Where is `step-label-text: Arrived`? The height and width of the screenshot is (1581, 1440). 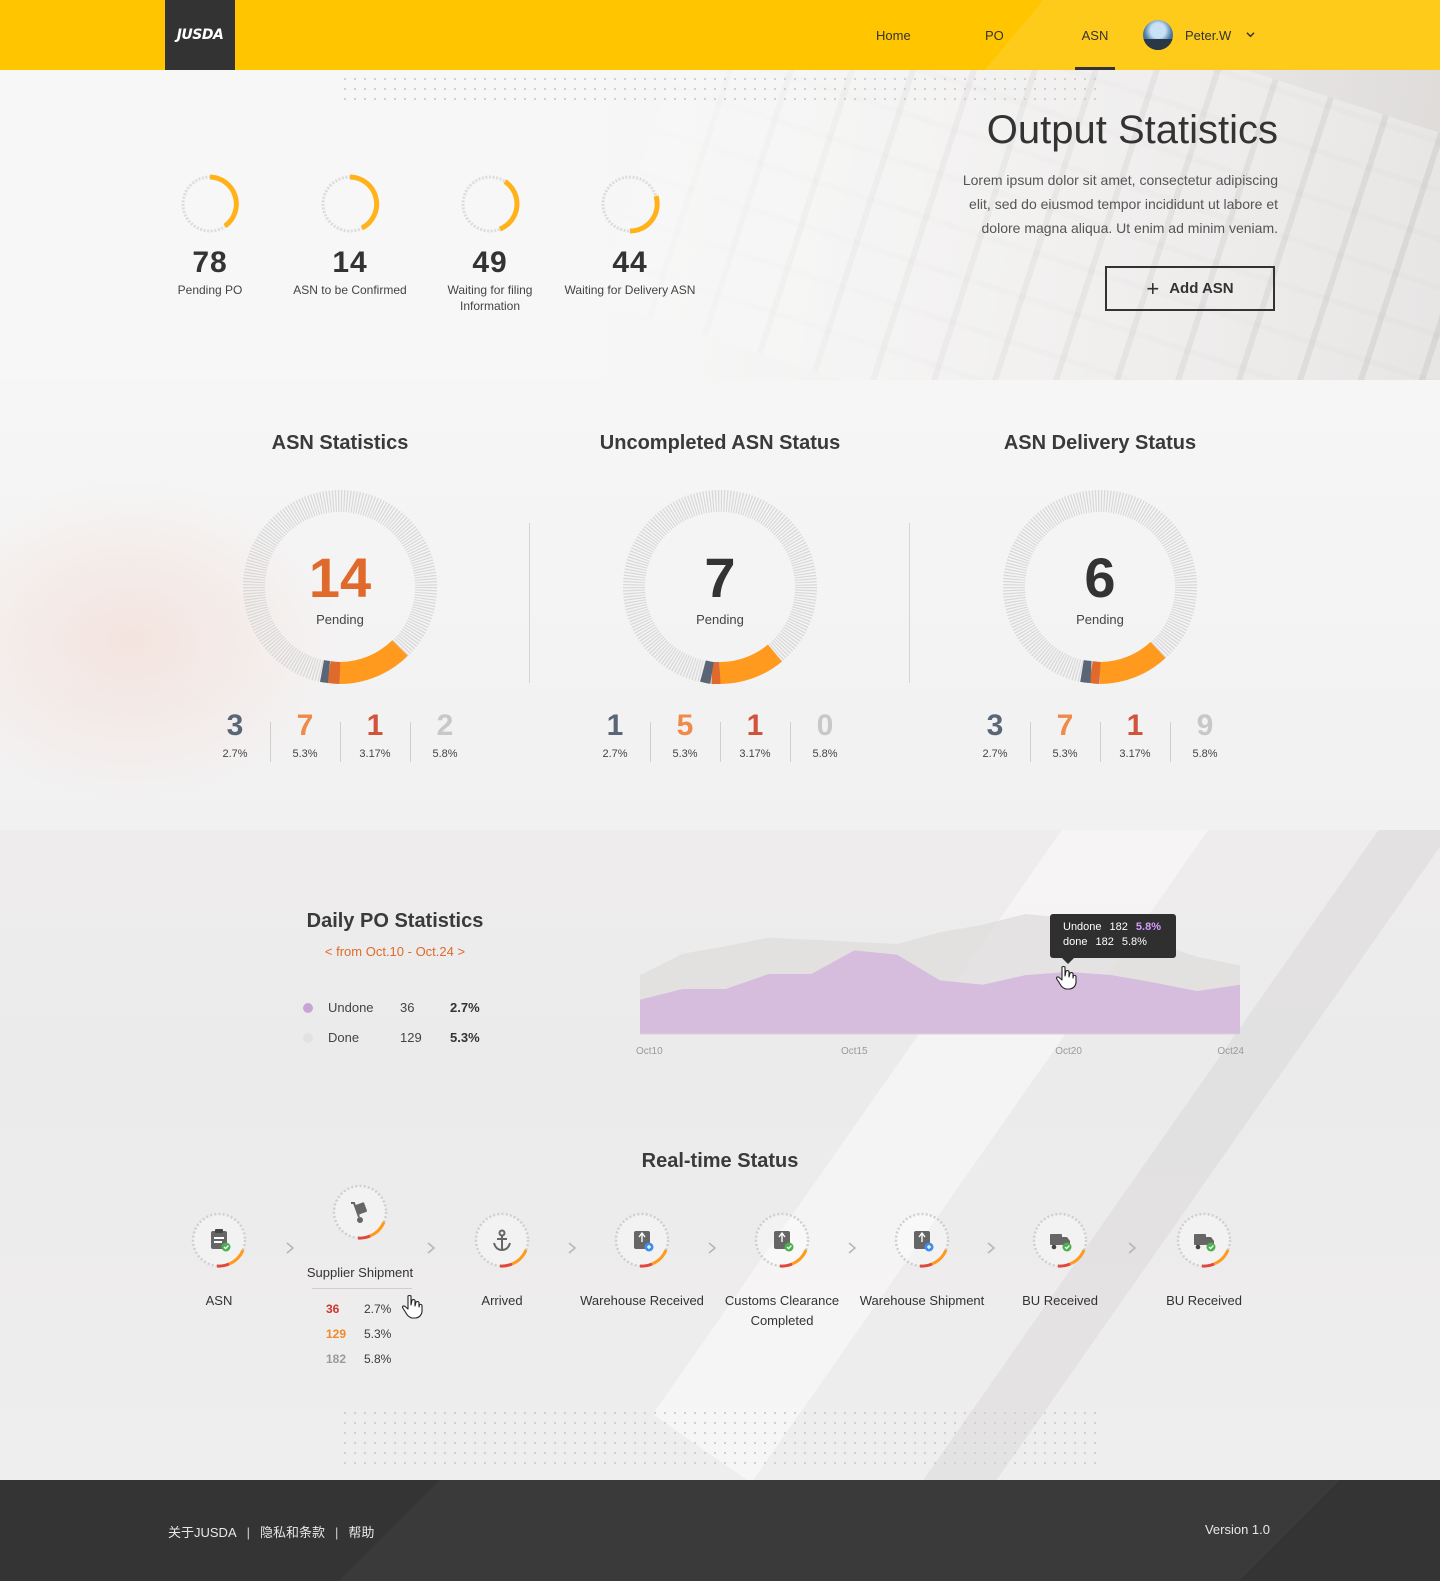 step-label-text: Arrived is located at coordinates (502, 1300).